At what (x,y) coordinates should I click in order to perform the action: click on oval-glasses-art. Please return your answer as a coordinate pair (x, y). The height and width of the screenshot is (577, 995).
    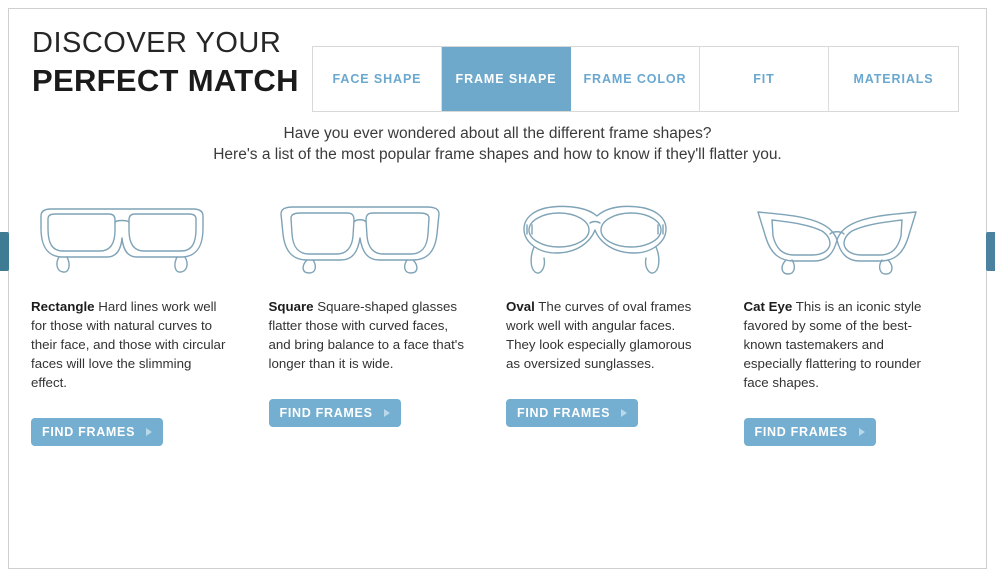
    Looking at the image, I should click on (625, 237).